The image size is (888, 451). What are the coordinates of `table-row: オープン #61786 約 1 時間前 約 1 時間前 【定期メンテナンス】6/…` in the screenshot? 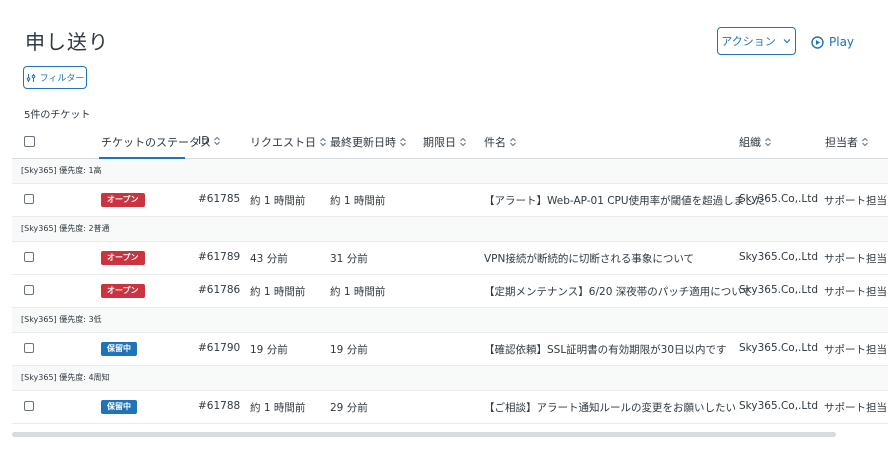 It's located at (450, 291).